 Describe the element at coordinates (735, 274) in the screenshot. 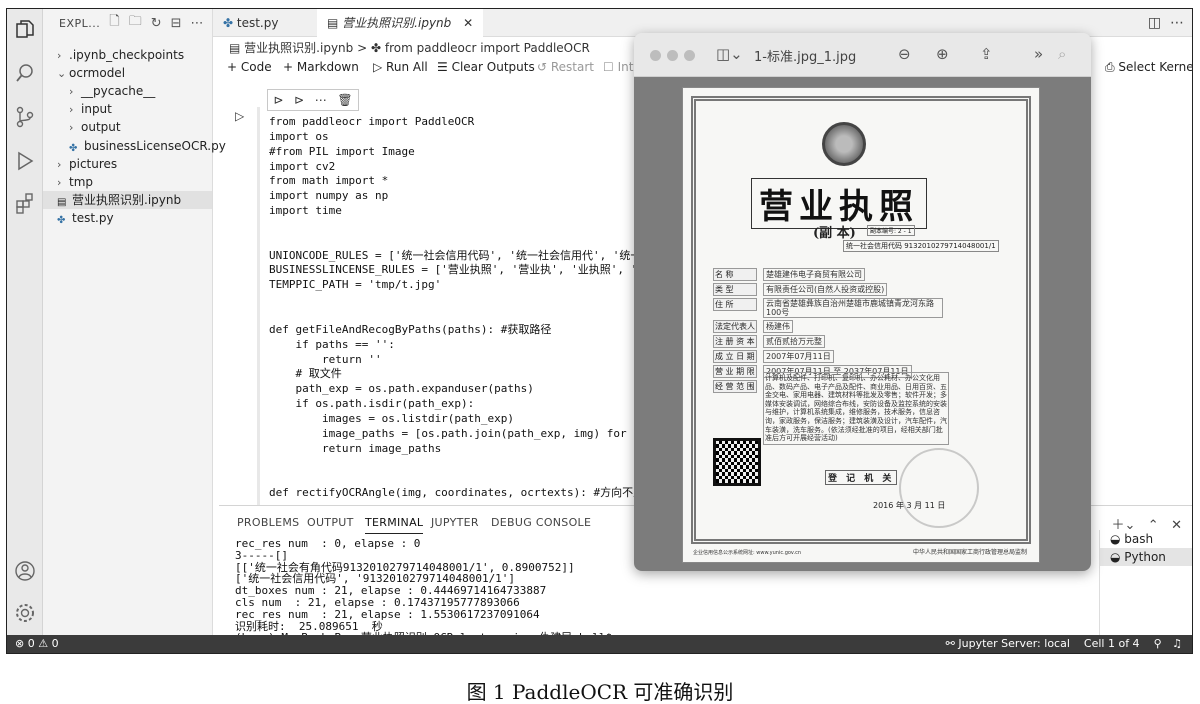

I see `license-field-key: 名 称` at that location.